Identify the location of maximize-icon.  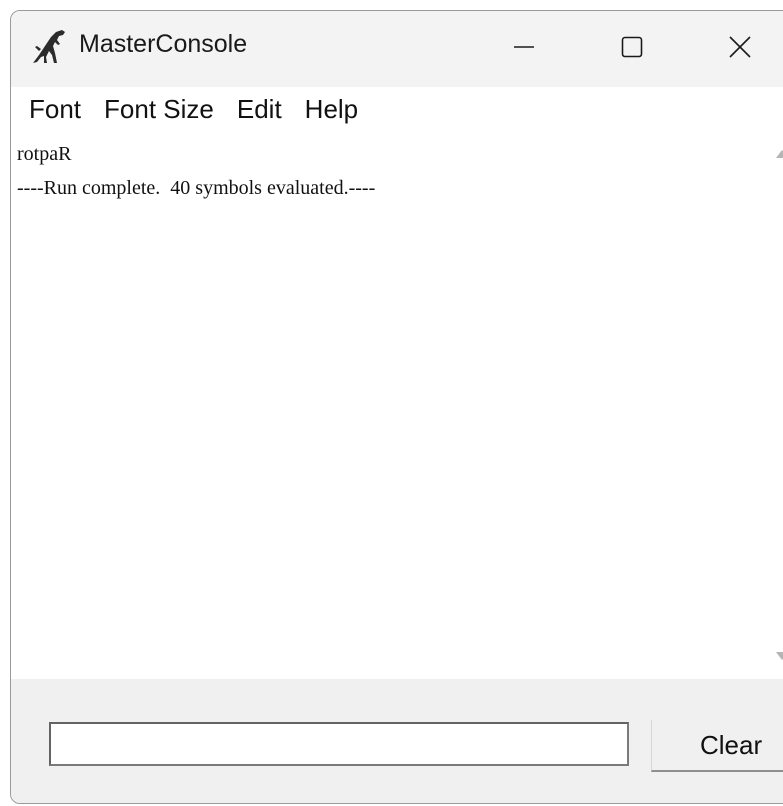
(632, 47).